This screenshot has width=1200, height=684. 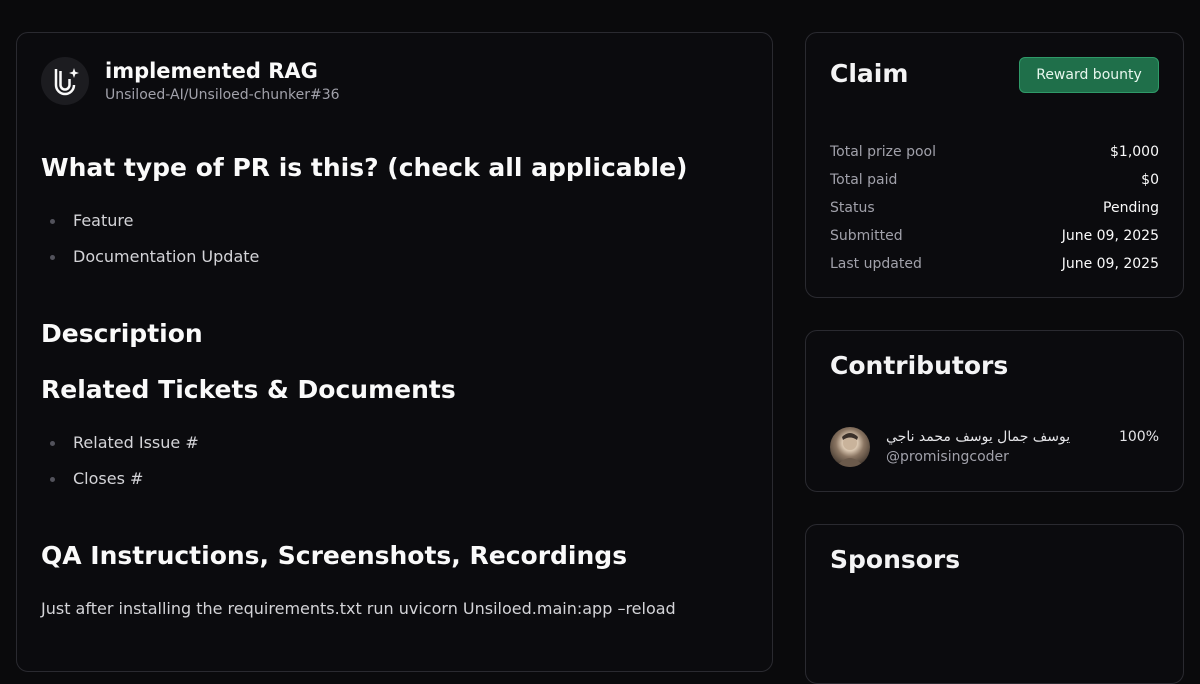 What do you see at coordinates (876, 264) in the screenshot?
I see `stat-label: Last updated` at bounding box center [876, 264].